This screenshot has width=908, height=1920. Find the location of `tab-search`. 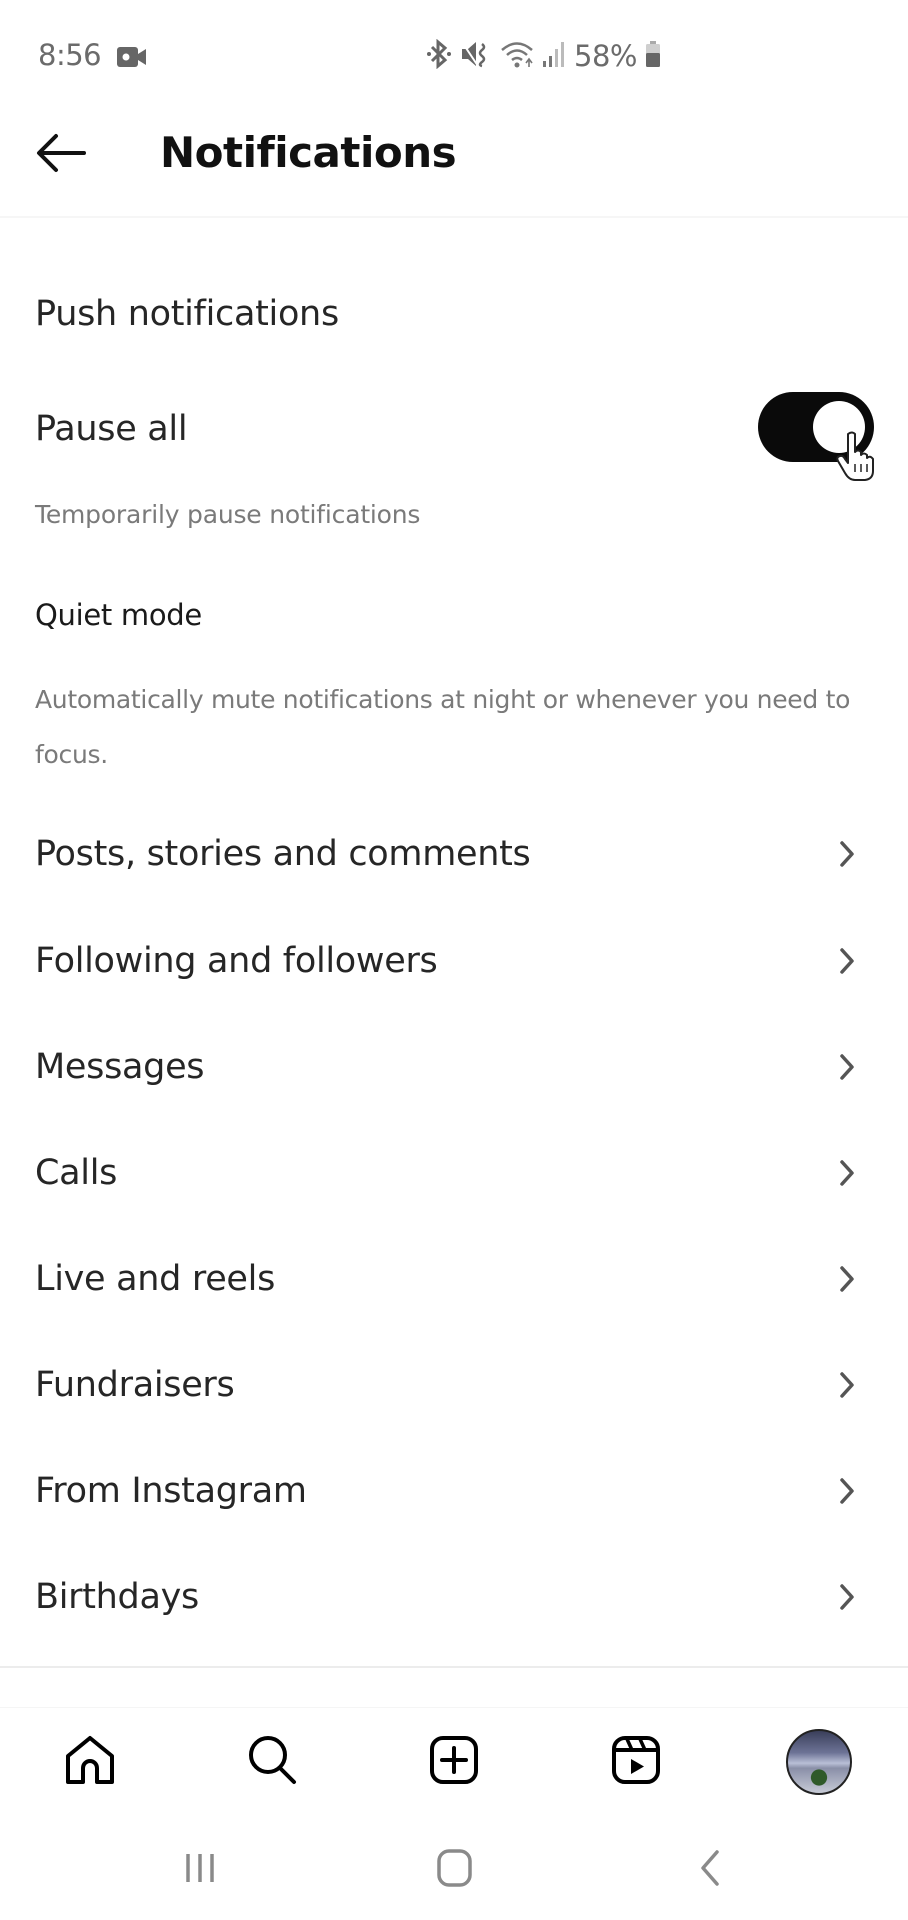

tab-search is located at coordinates (272, 1762).